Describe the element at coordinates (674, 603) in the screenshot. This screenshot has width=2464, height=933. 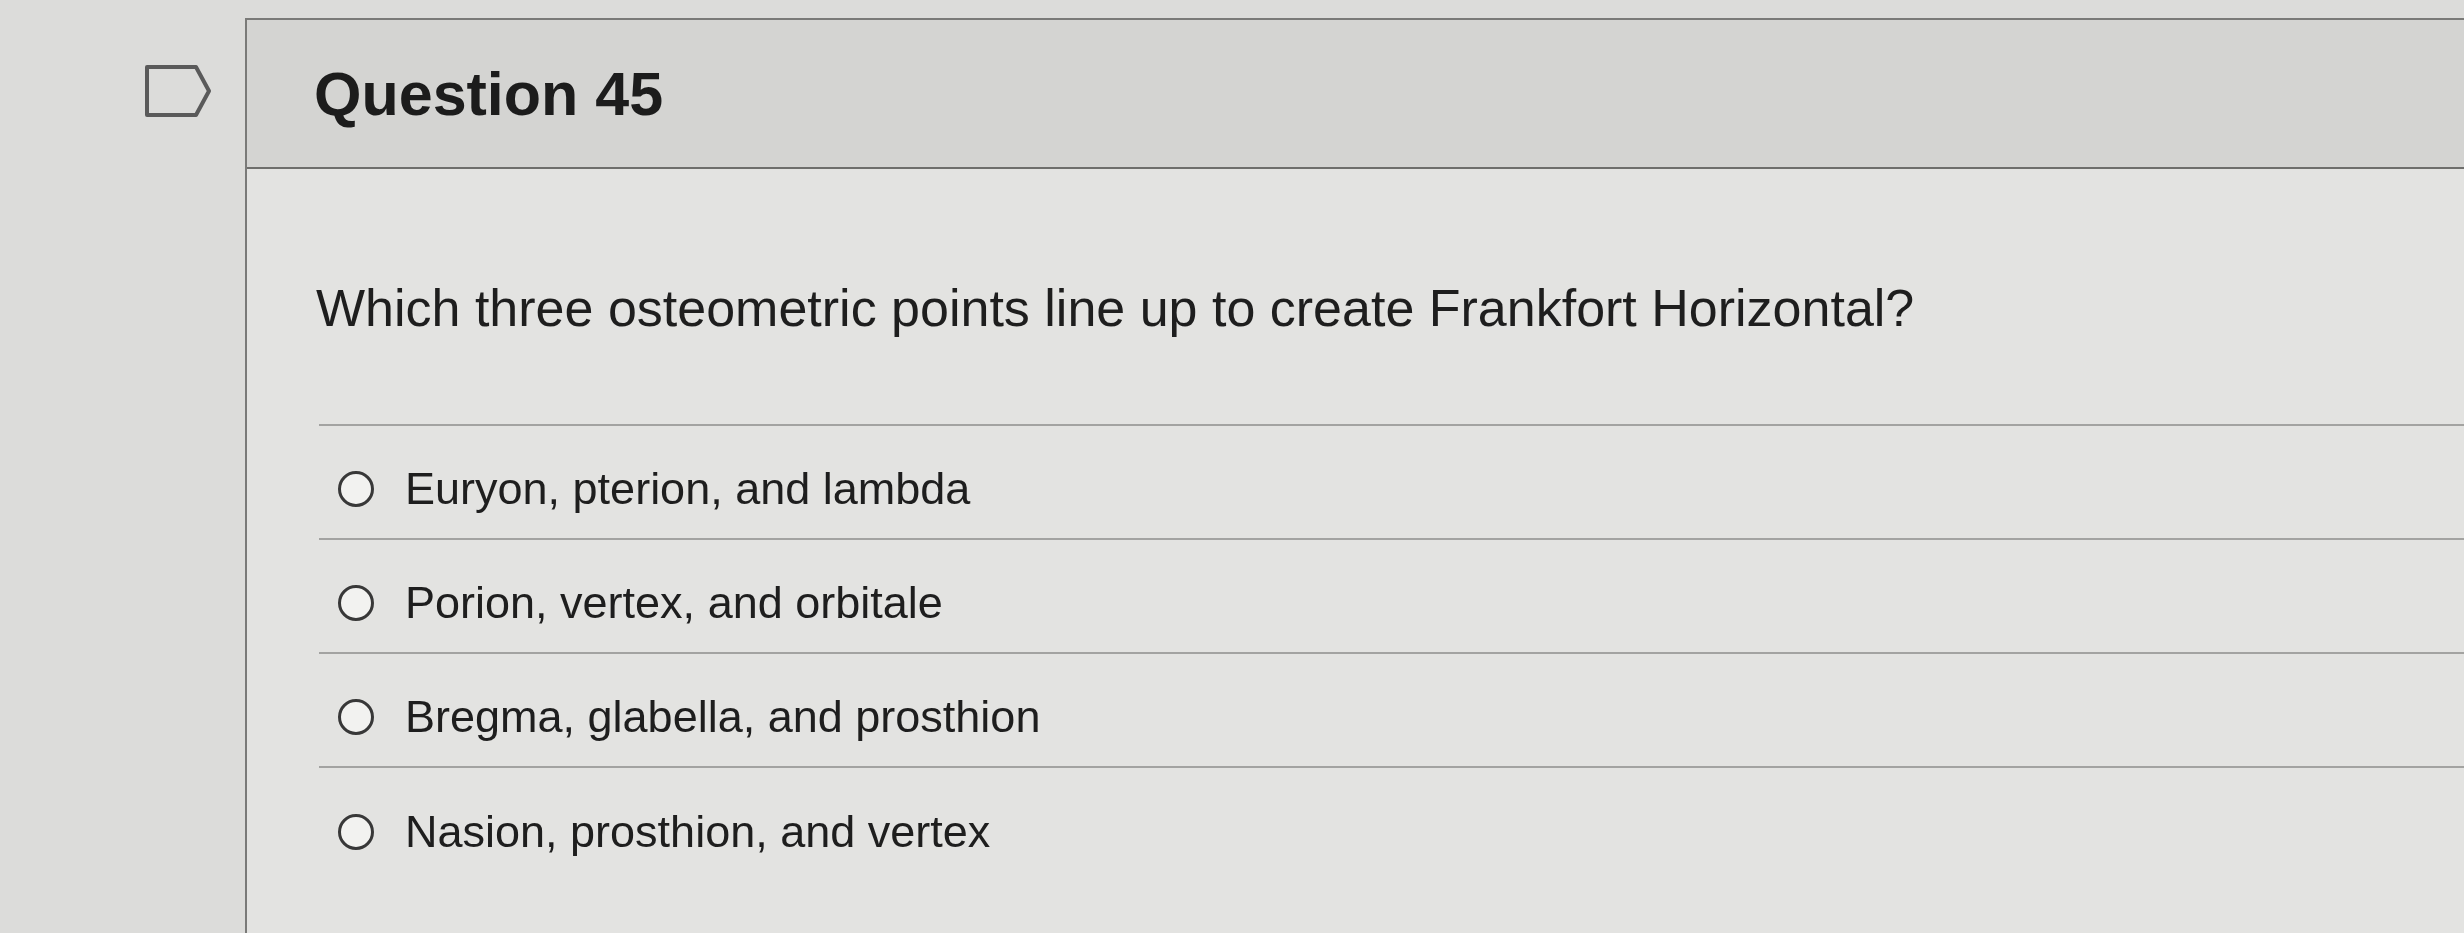
I see `answer-label: Porion, vertex, and orbitale` at that location.